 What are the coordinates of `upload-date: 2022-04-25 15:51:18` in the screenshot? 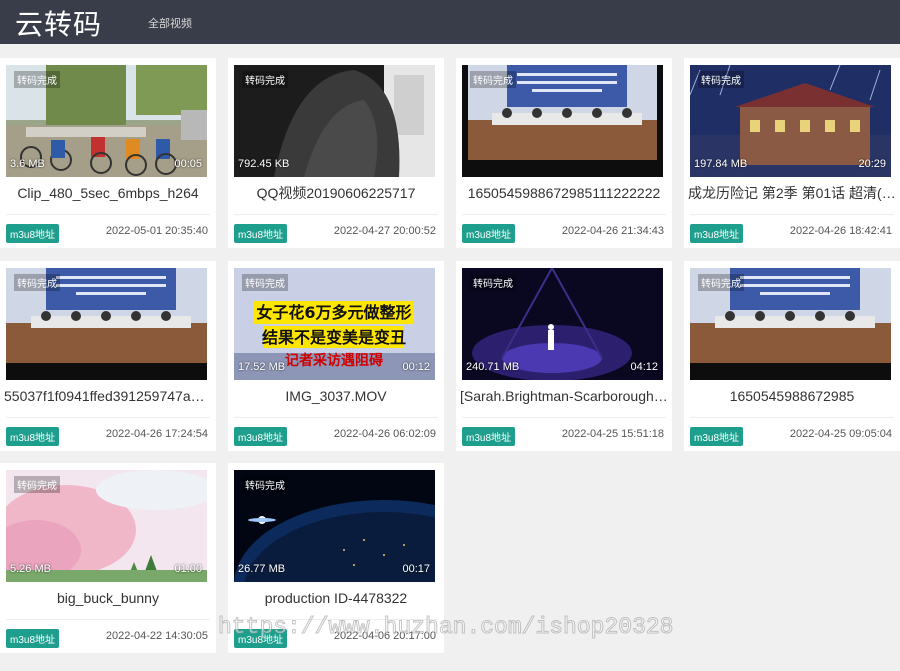 It's located at (612, 434).